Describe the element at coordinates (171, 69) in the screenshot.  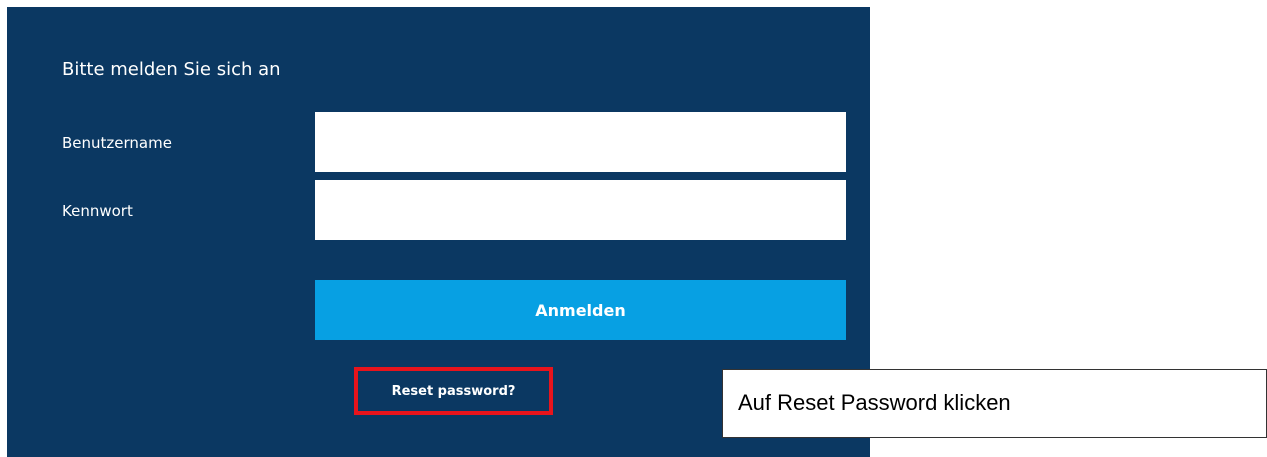
I see `login-prompt: Bitte melden Sie sich an` at that location.